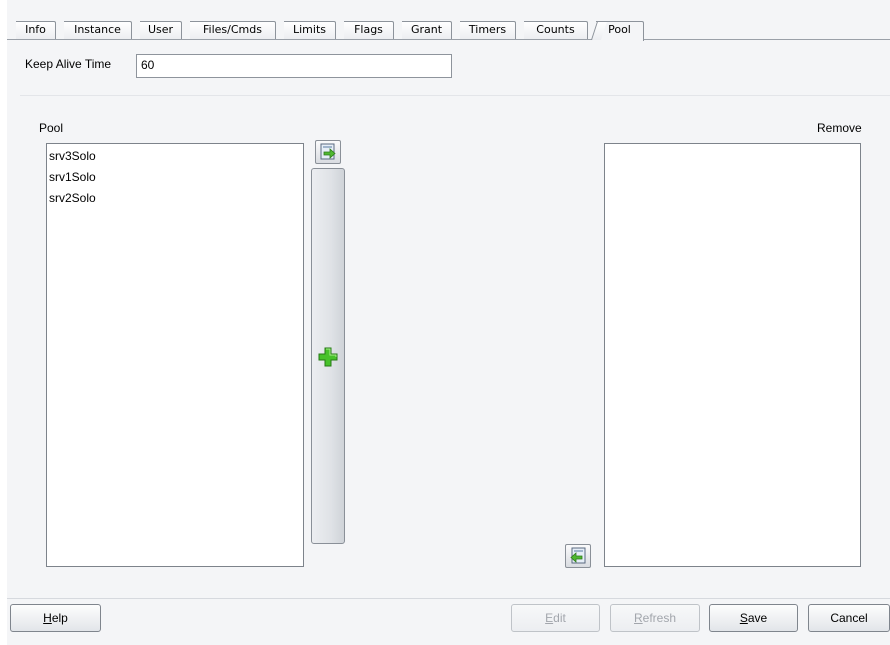  I want to click on list-item: srv2Solo, so click(175, 198).